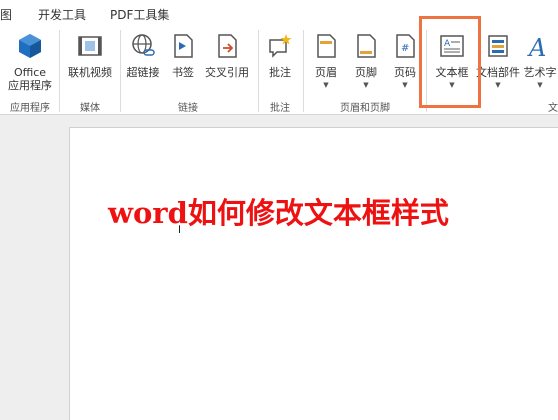 This screenshot has height=420, width=558. I want to click on tab-view: 图, so click(6, 14).